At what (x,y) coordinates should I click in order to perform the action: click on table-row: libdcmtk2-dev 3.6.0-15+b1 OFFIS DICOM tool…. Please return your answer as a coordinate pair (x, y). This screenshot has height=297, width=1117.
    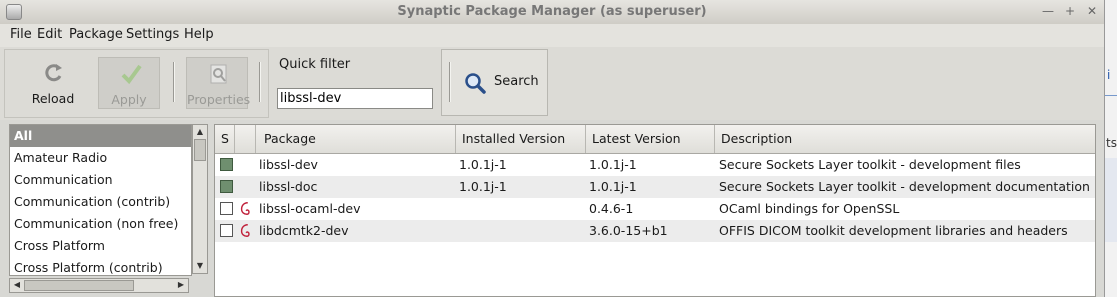
    Looking at the image, I should click on (655, 231).